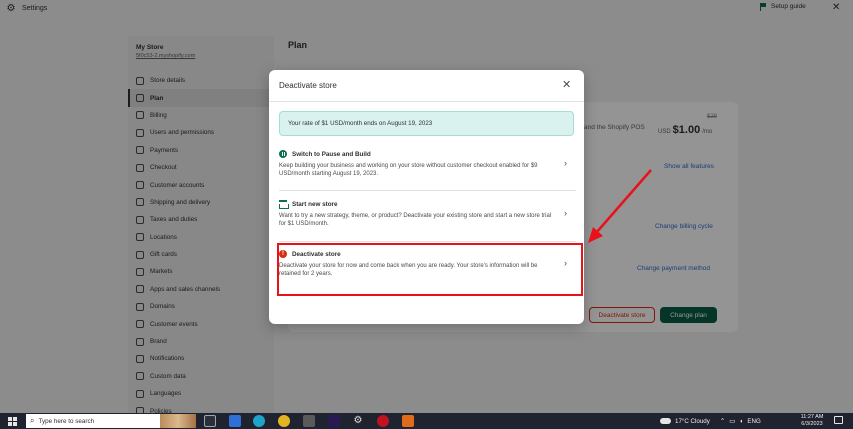 Image resolution: width=853 pixels, height=429 pixels. What do you see at coordinates (732, 421) in the screenshot?
I see `network-icon: ▭` at bounding box center [732, 421].